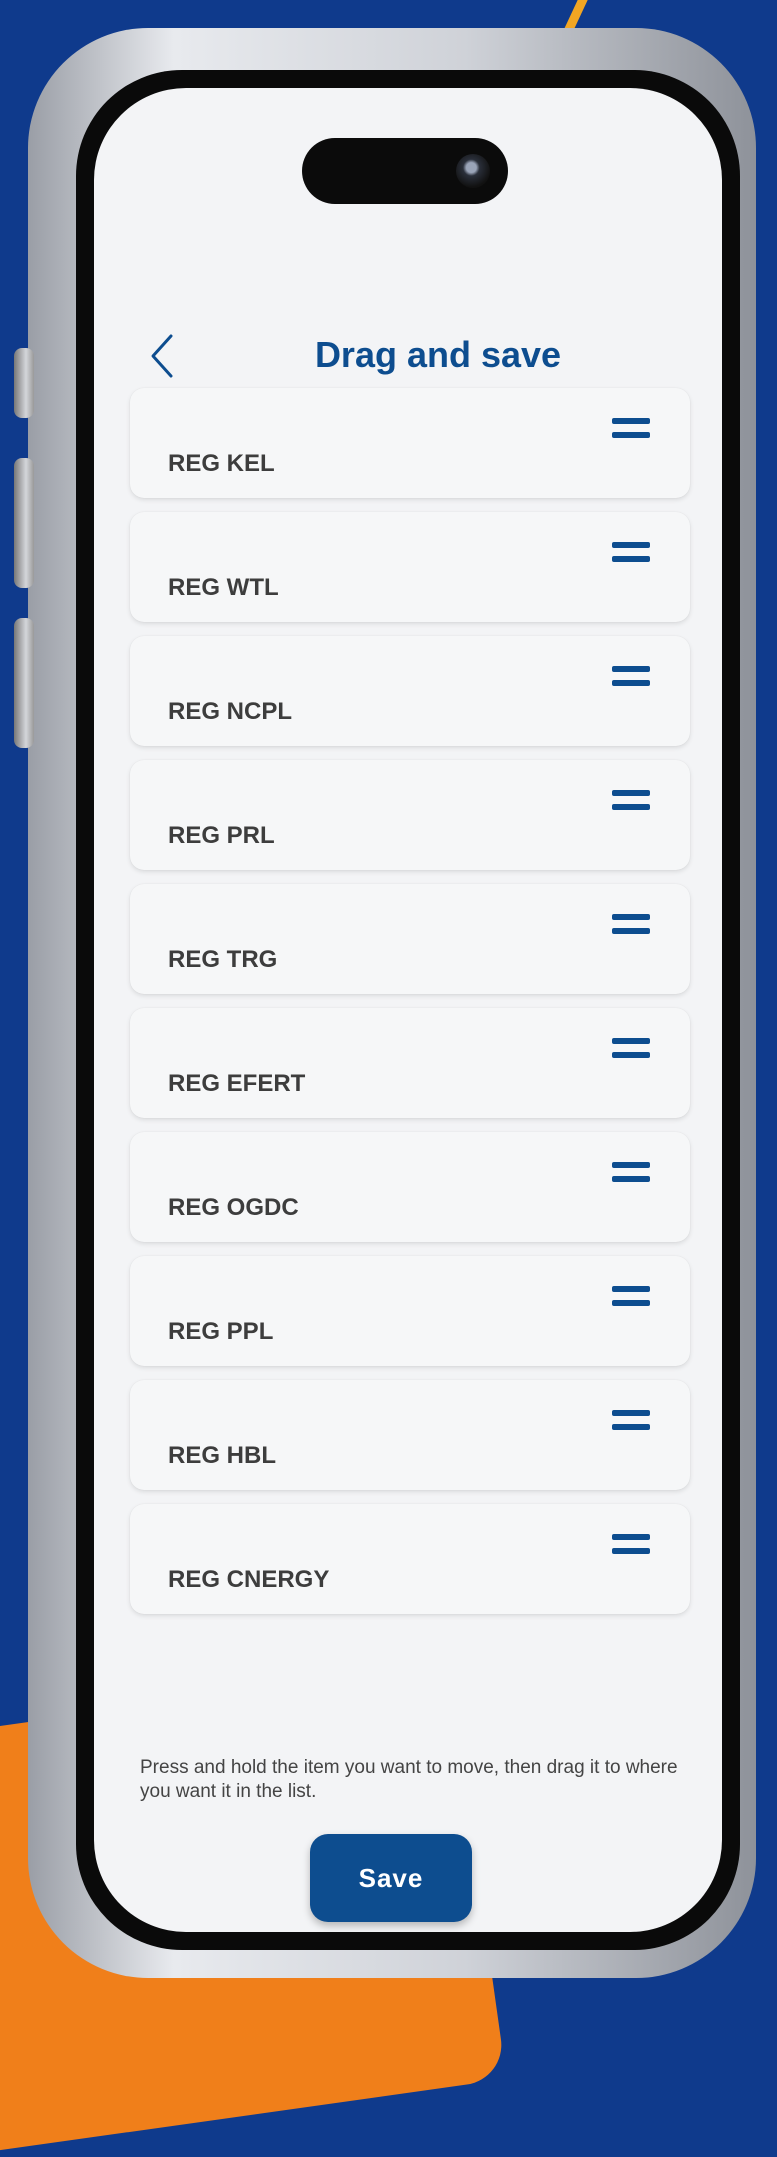 The width and height of the screenshot is (777, 2157). I want to click on phone-volume-up-button, so click(24, 523).